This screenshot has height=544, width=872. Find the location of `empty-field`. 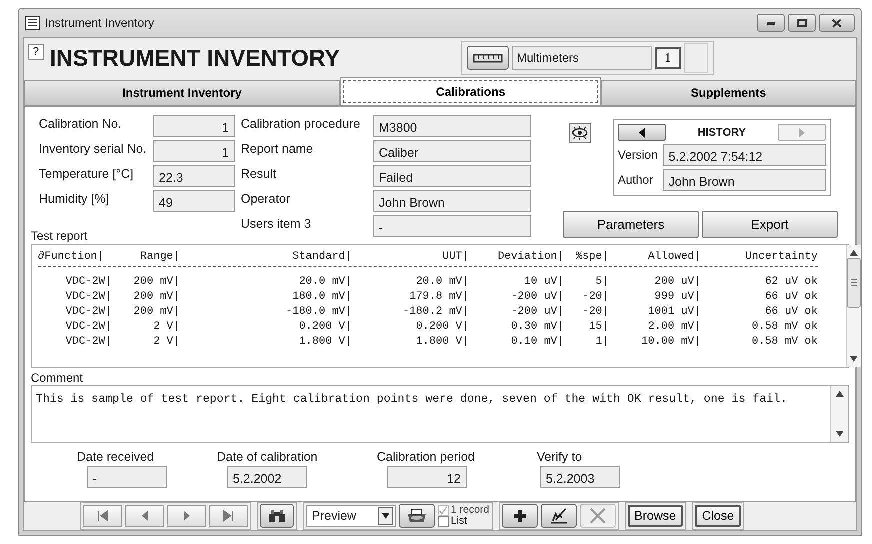

empty-field is located at coordinates (696, 58).